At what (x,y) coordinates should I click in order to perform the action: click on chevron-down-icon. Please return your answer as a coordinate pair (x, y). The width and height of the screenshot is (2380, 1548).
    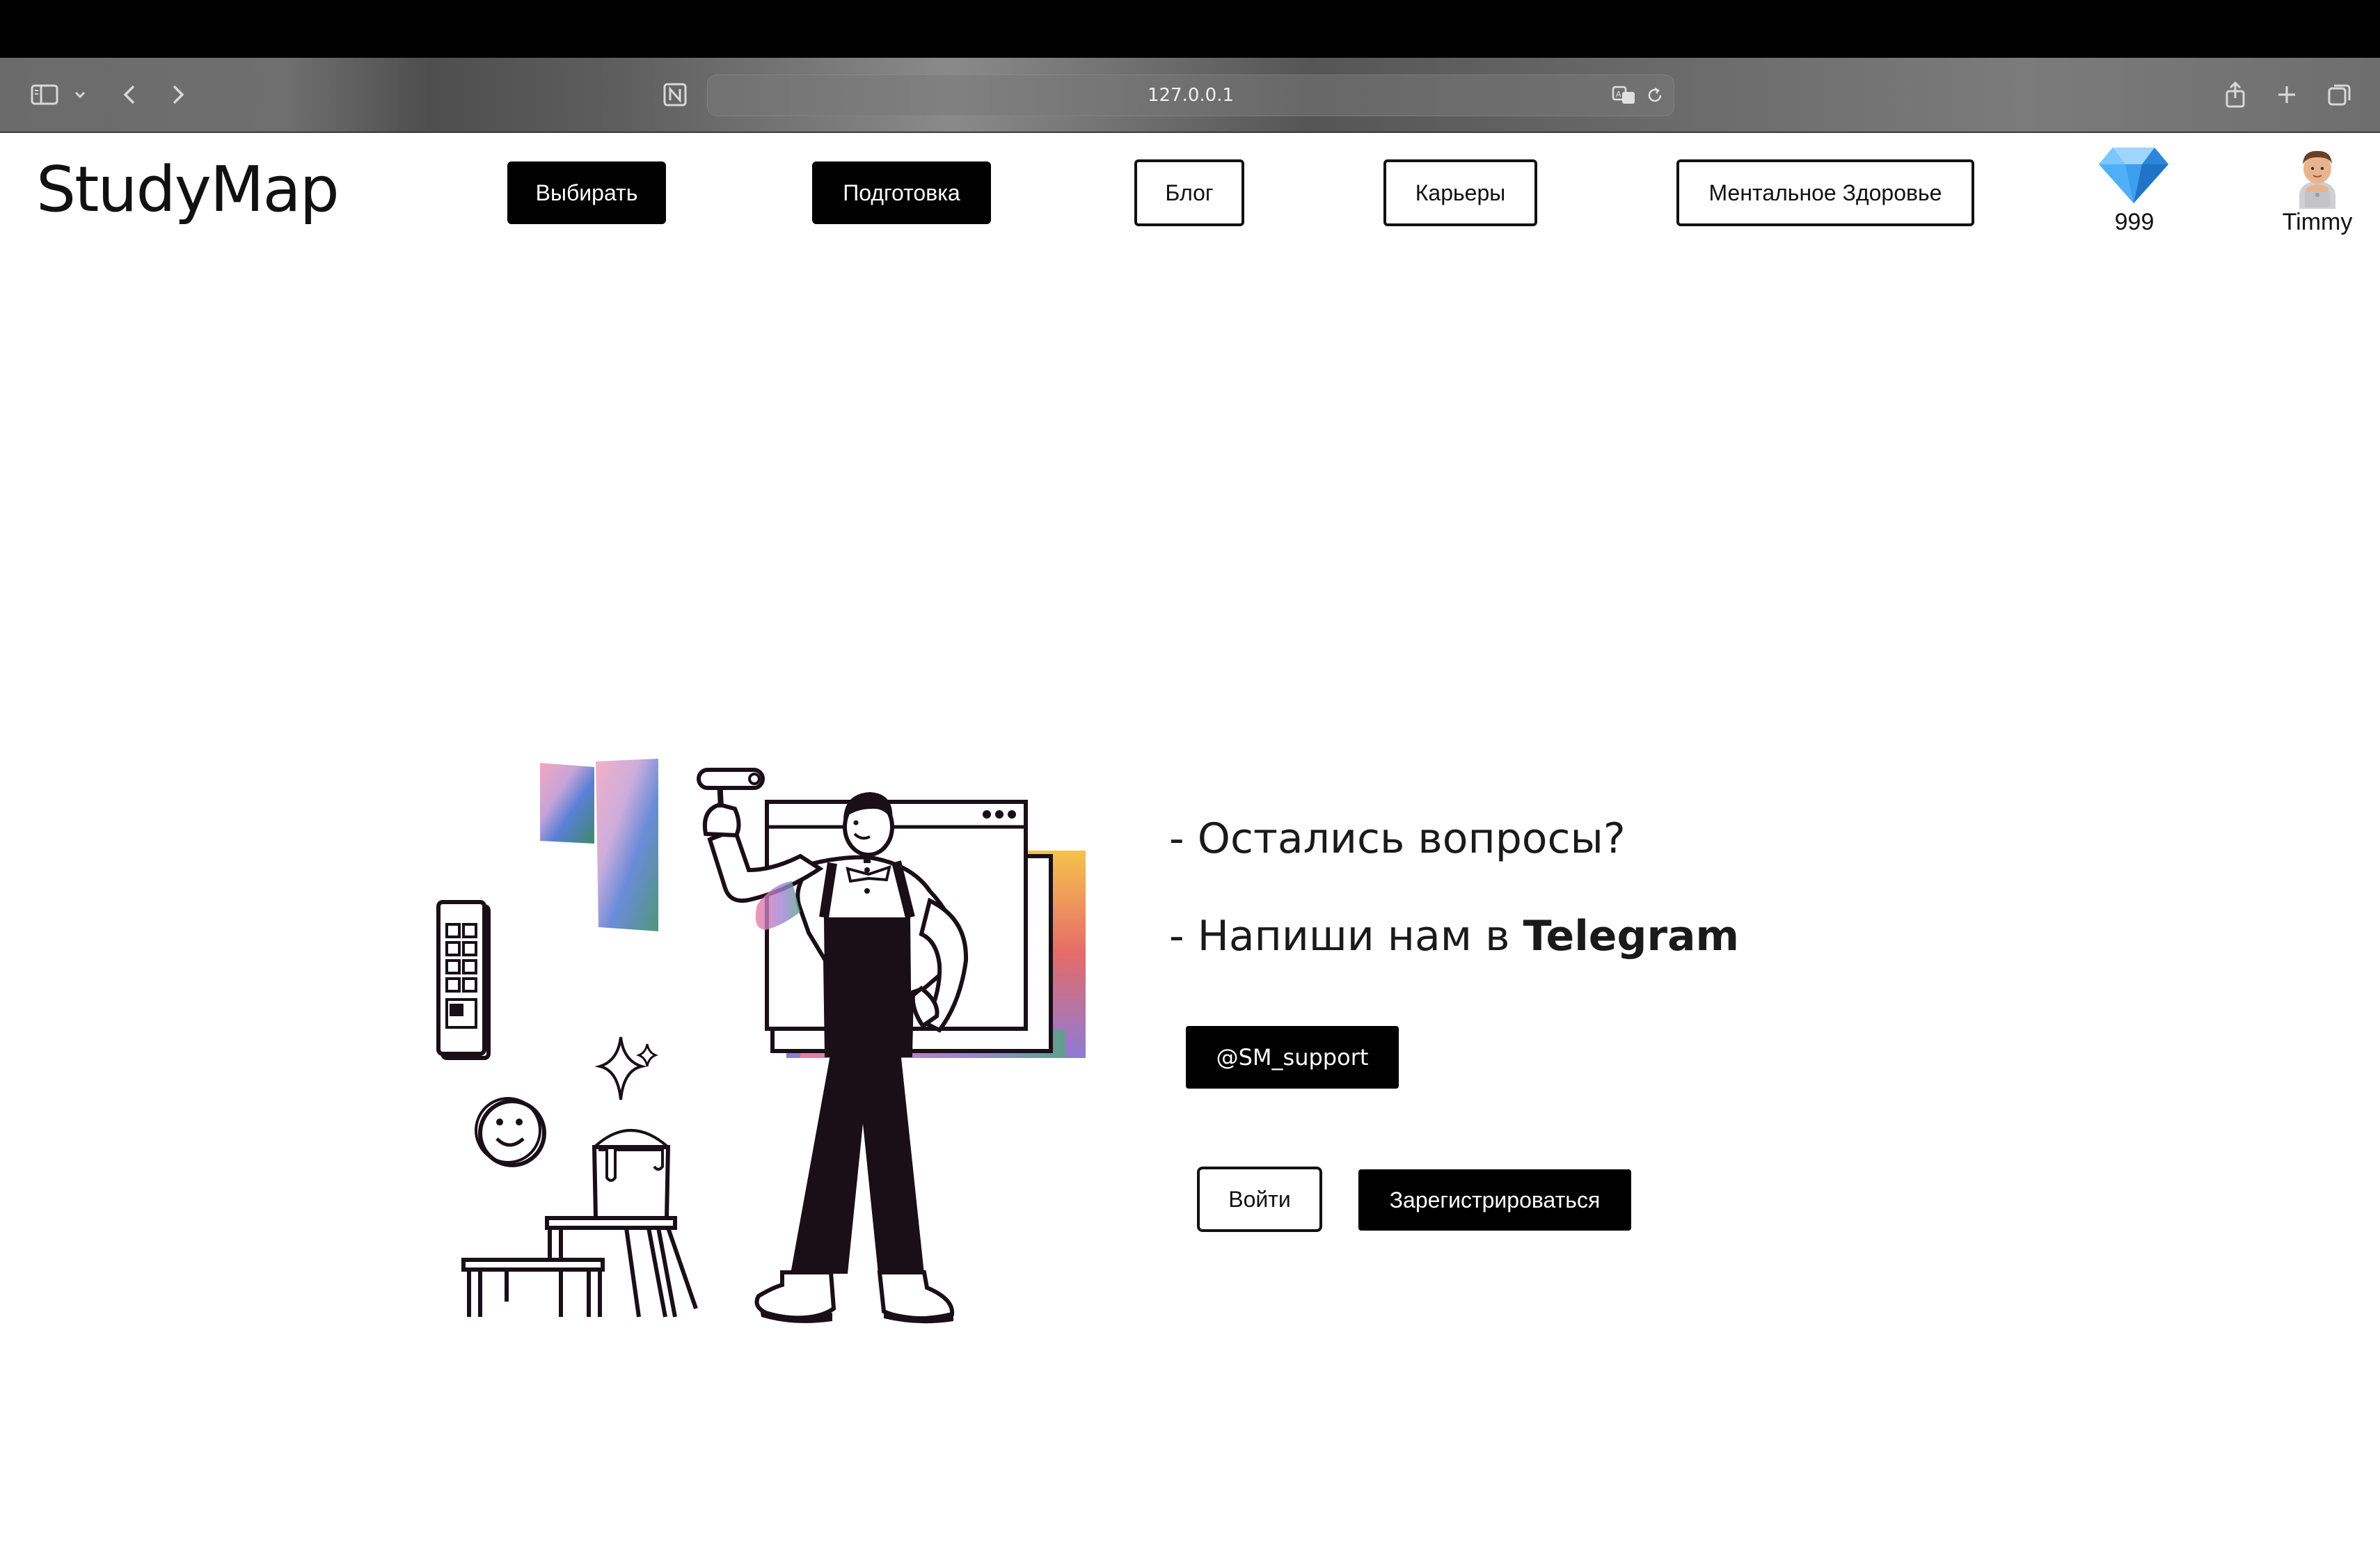
    Looking at the image, I should click on (80, 95).